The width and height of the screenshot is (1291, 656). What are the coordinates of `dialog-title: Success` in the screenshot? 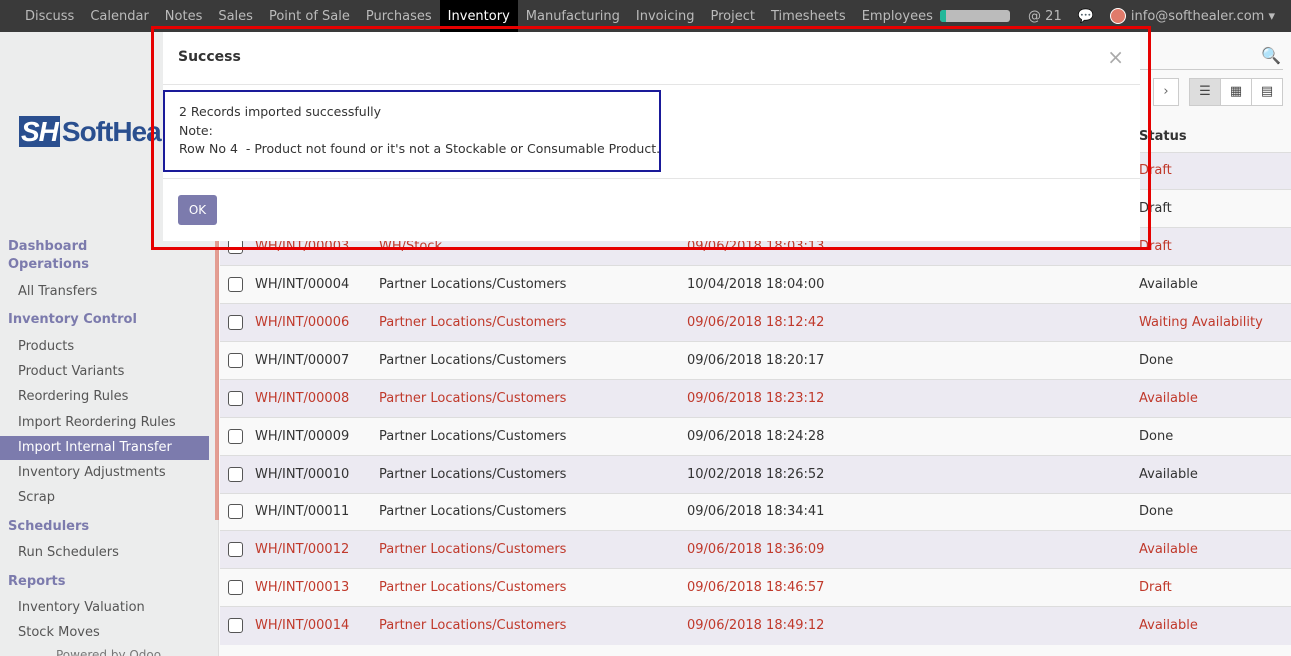 It's located at (209, 57).